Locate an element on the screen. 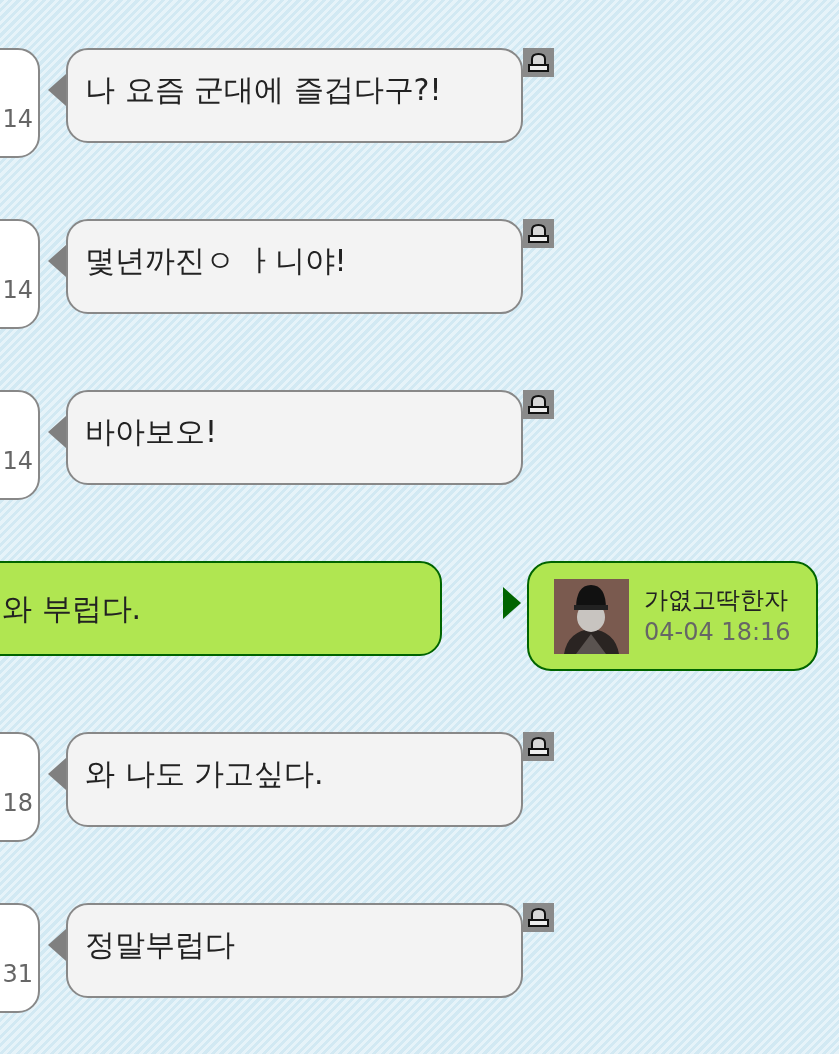 This screenshot has width=839, height=1054. message-bubble: 정말부럽다 is located at coordinates (294, 950).